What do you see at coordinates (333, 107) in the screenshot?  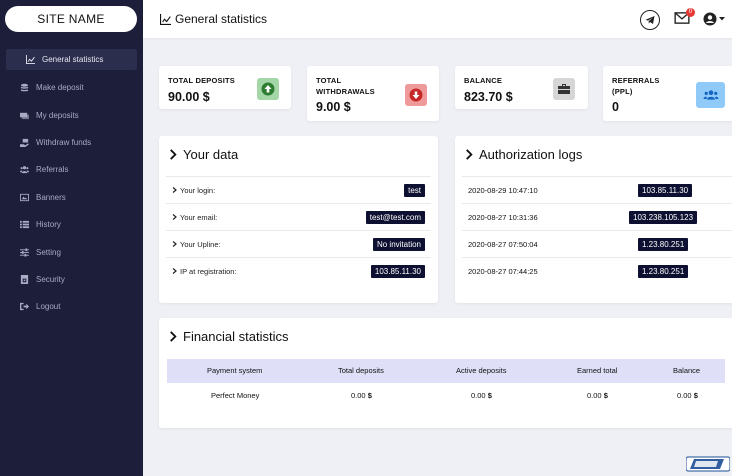 I see `stat-value: 9.00 $` at bounding box center [333, 107].